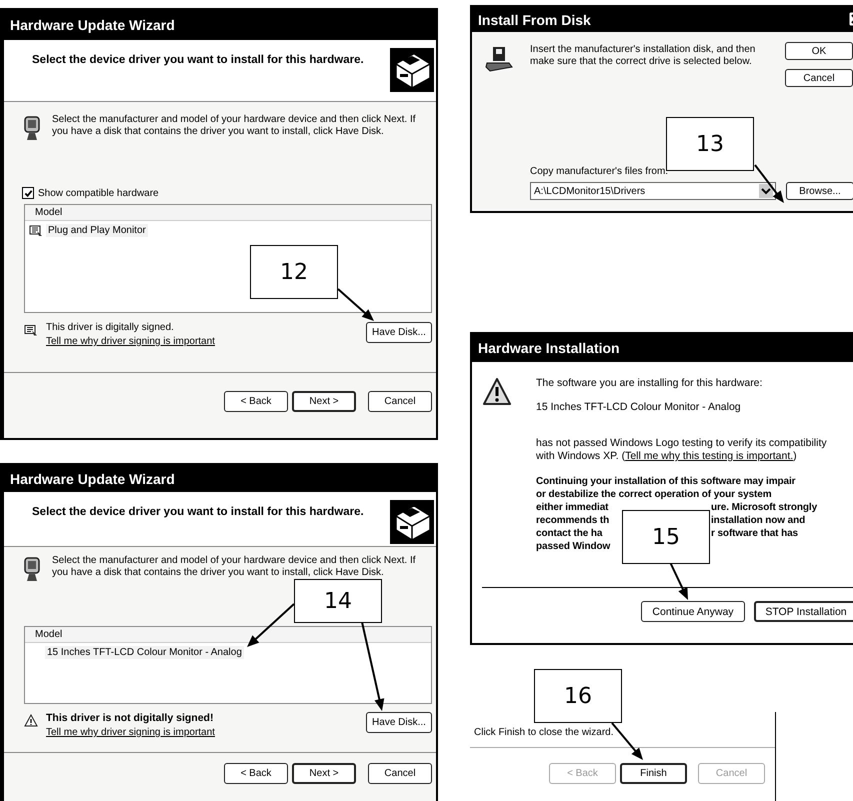  I want to click on list-item: 15 Inches TFT-LCD Colour Monitor - Analog, so click(144, 652).